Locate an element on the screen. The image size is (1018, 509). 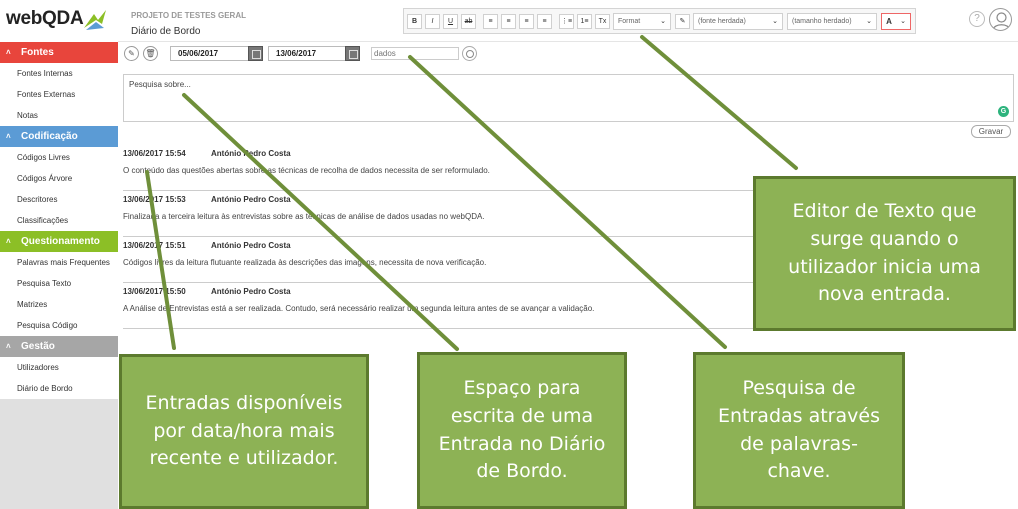
font-select: (fonte herdada) ⌄ is located at coordinates (738, 21).